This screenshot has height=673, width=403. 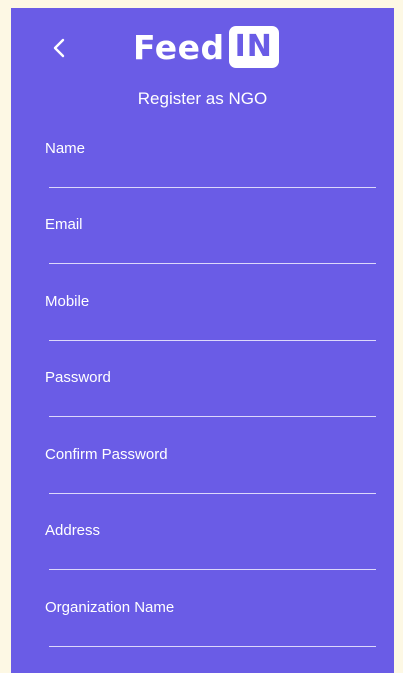 What do you see at coordinates (64, 224) in the screenshot?
I see `email-label: Email` at bounding box center [64, 224].